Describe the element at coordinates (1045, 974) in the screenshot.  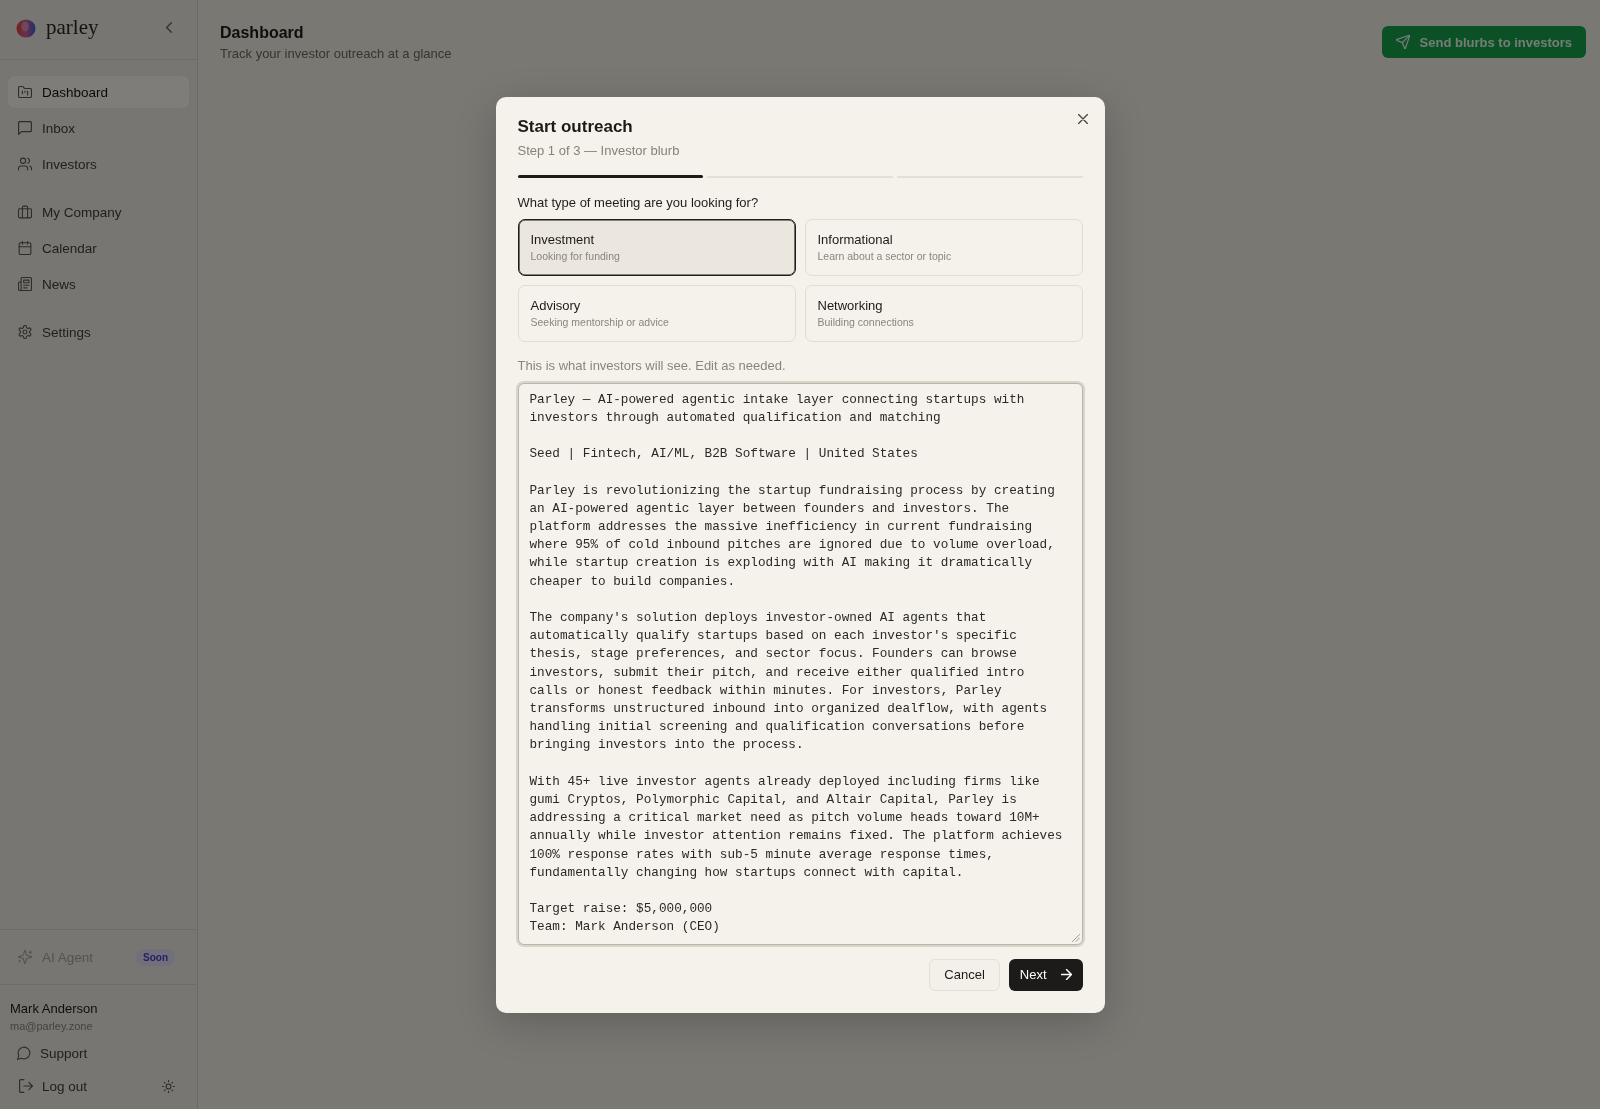
I see `next-button: Next` at that location.